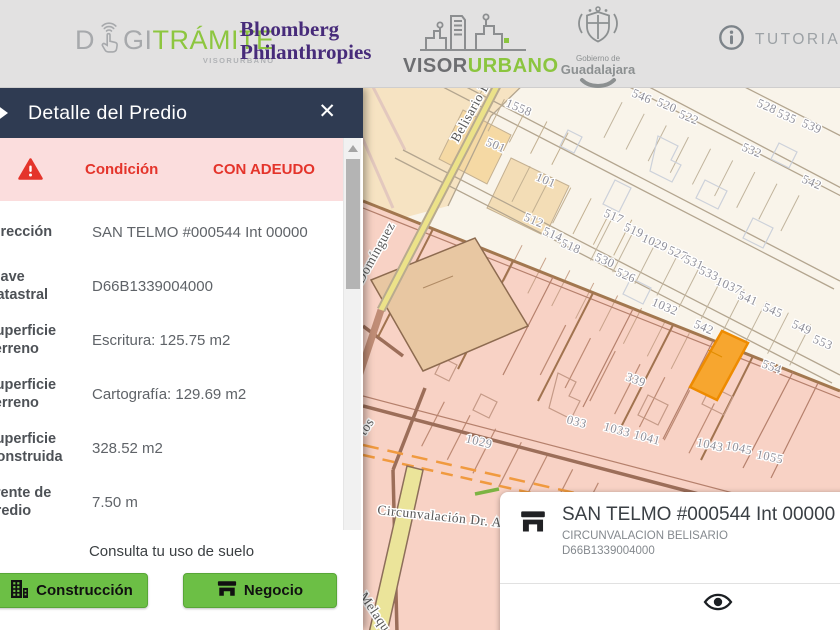 The height and width of the screenshot is (630, 840). Describe the element at coordinates (171, 169) in the screenshot. I see `debt-alert-row: Condición CON ADEUDO` at that location.